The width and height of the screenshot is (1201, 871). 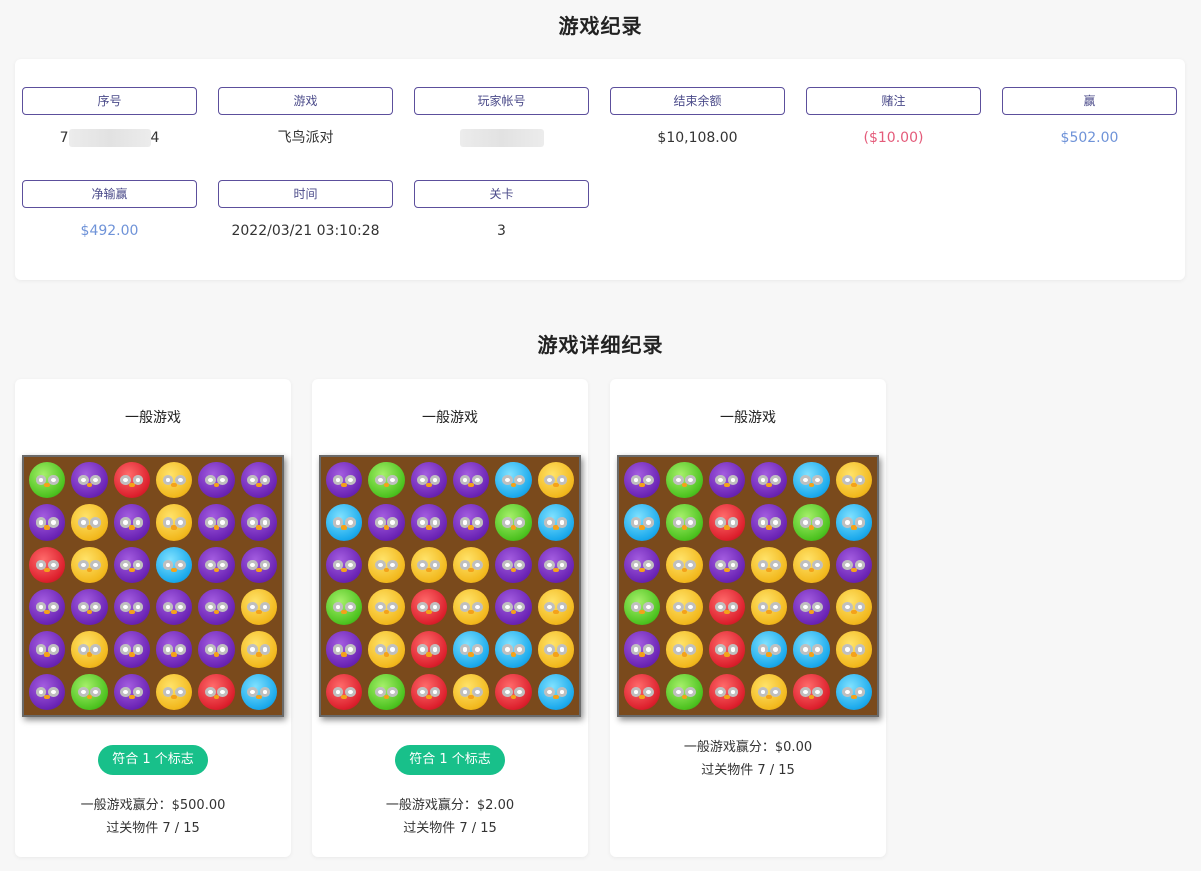 I want to click on field-bet: 赌注 ($10.00), so click(x=893, y=117).